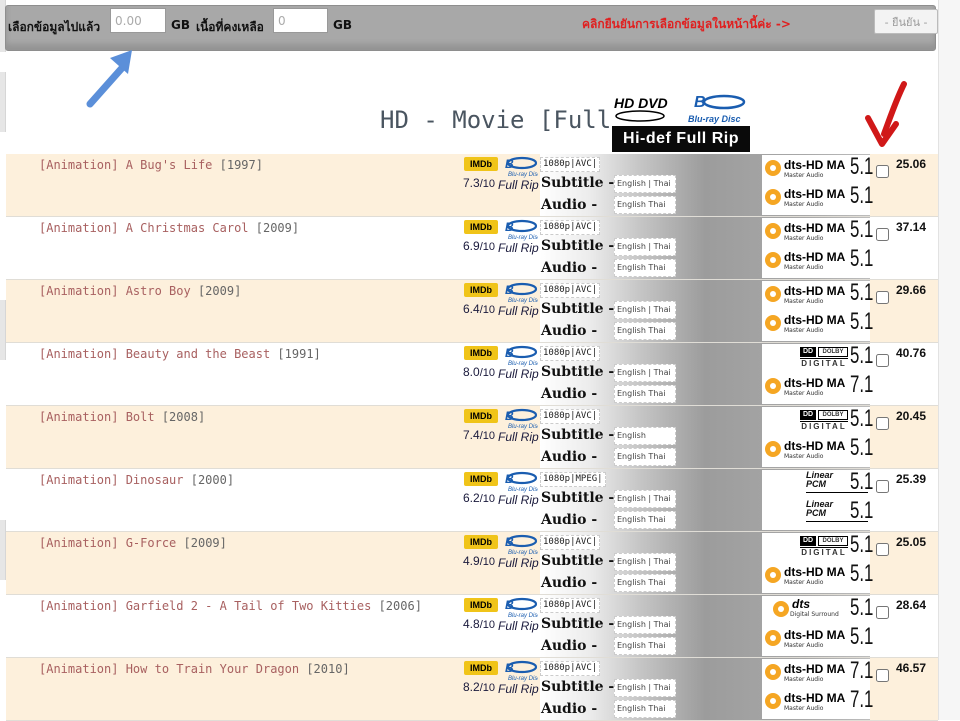 Image resolution: width=960 pixels, height=721 pixels. I want to click on audio-format-name: dts, so click(801, 604).